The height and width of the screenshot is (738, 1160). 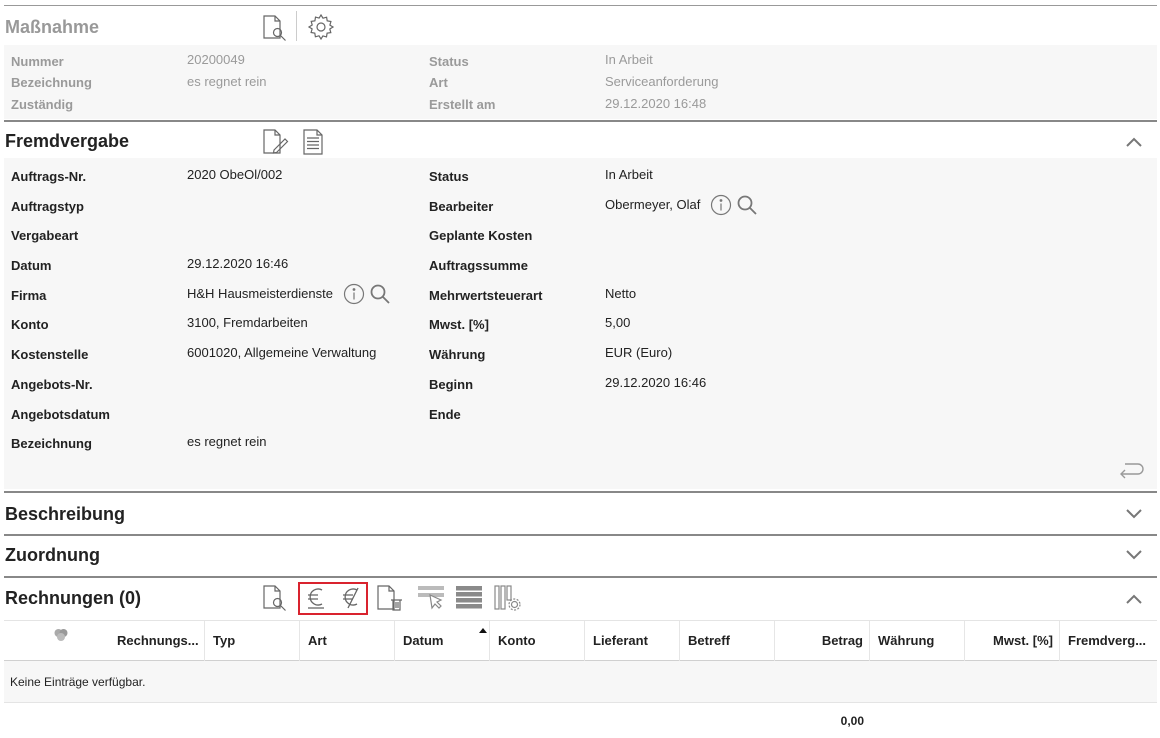 What do you see at coordinates (51, 443) in the screenshot?
I see `fv-label-bezeichnung: Bezeichnung` at bounding box center [51, 443].